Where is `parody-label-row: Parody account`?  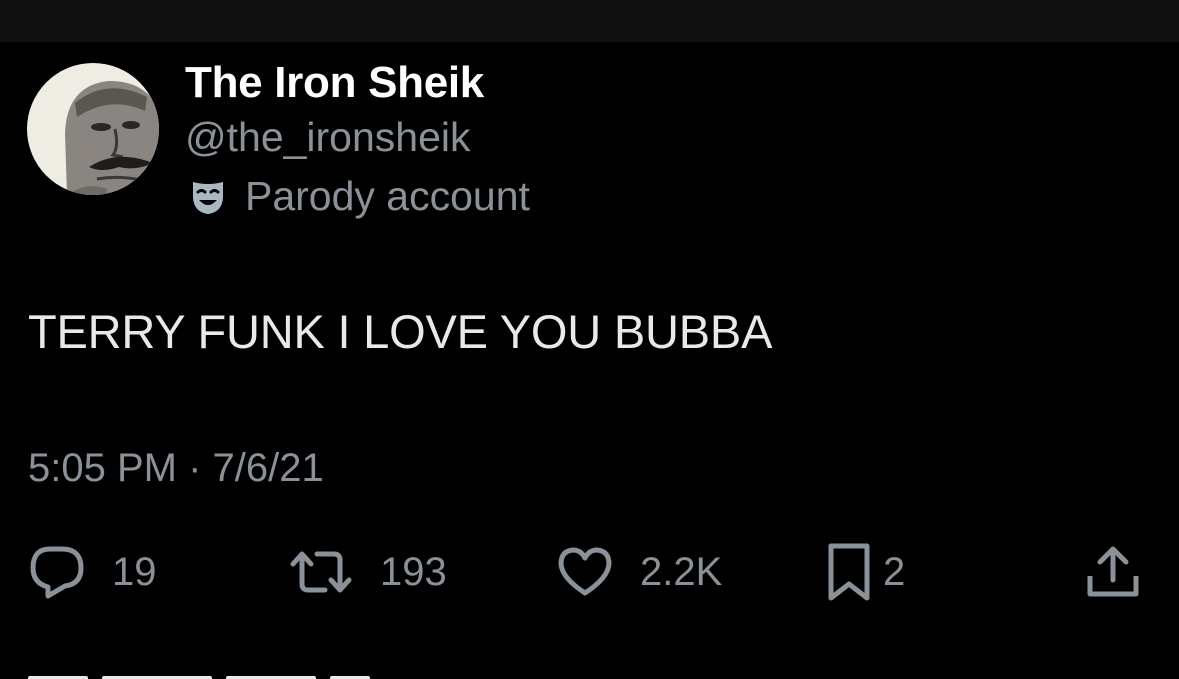
parody-label-row: Parody account is located at coordinates (359, 196).